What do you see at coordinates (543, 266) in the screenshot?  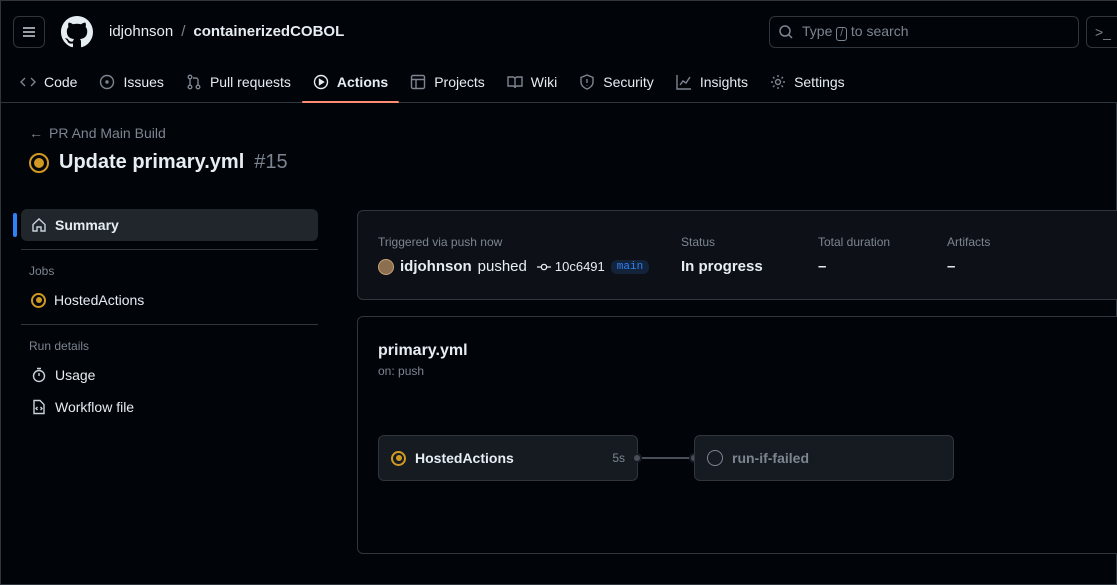 I see `git-commit-icon` at bounding box center [543, 266].